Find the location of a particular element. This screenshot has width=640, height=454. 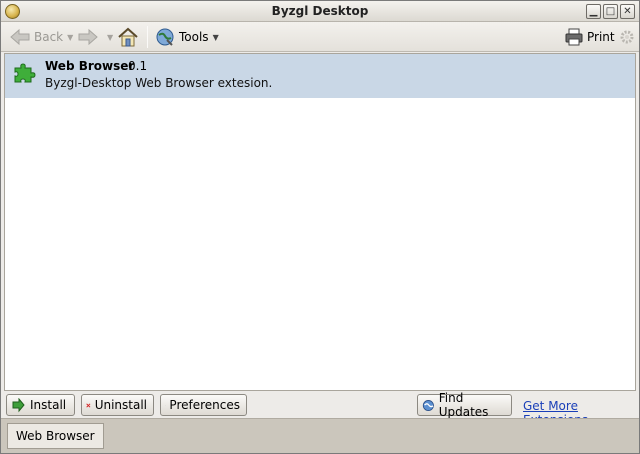

install-button: Install is located at coordinates (40, 405).